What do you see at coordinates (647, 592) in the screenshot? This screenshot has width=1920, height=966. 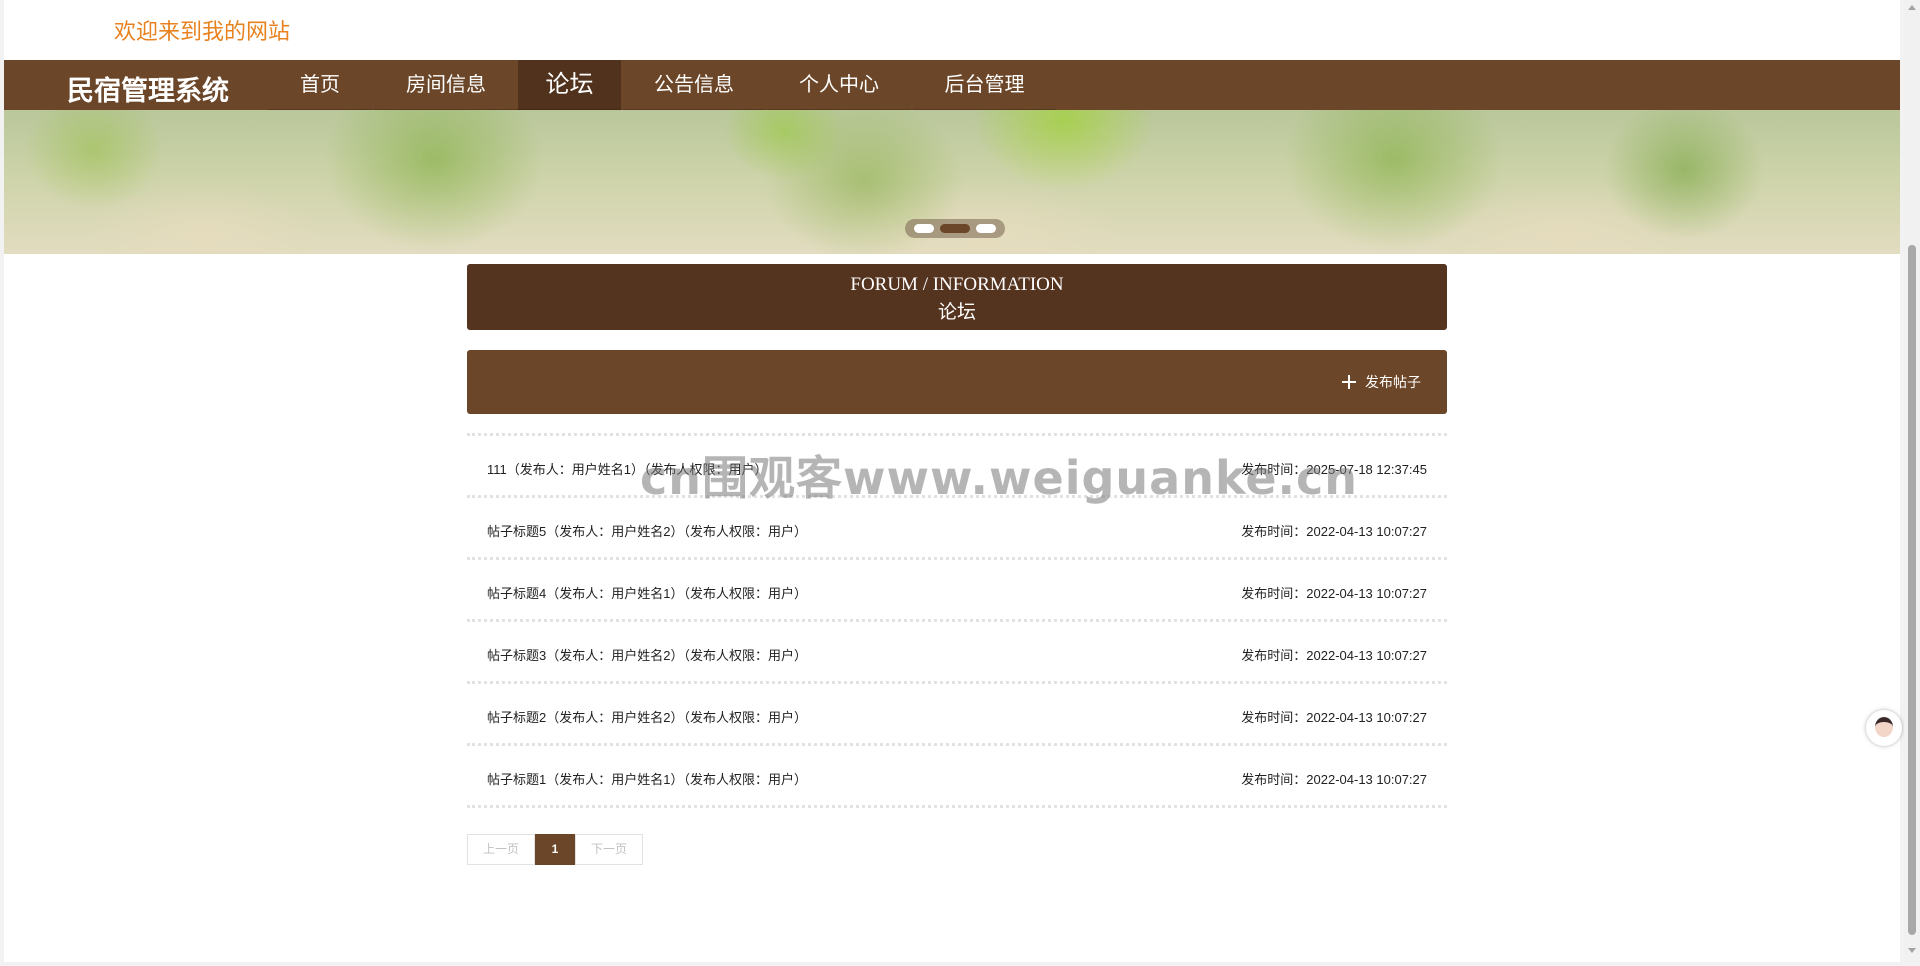 I see `post-title: 帖子标题4（发布人：用户姓名1）（发布人权限：用户）` at bounding box center [647, 592].